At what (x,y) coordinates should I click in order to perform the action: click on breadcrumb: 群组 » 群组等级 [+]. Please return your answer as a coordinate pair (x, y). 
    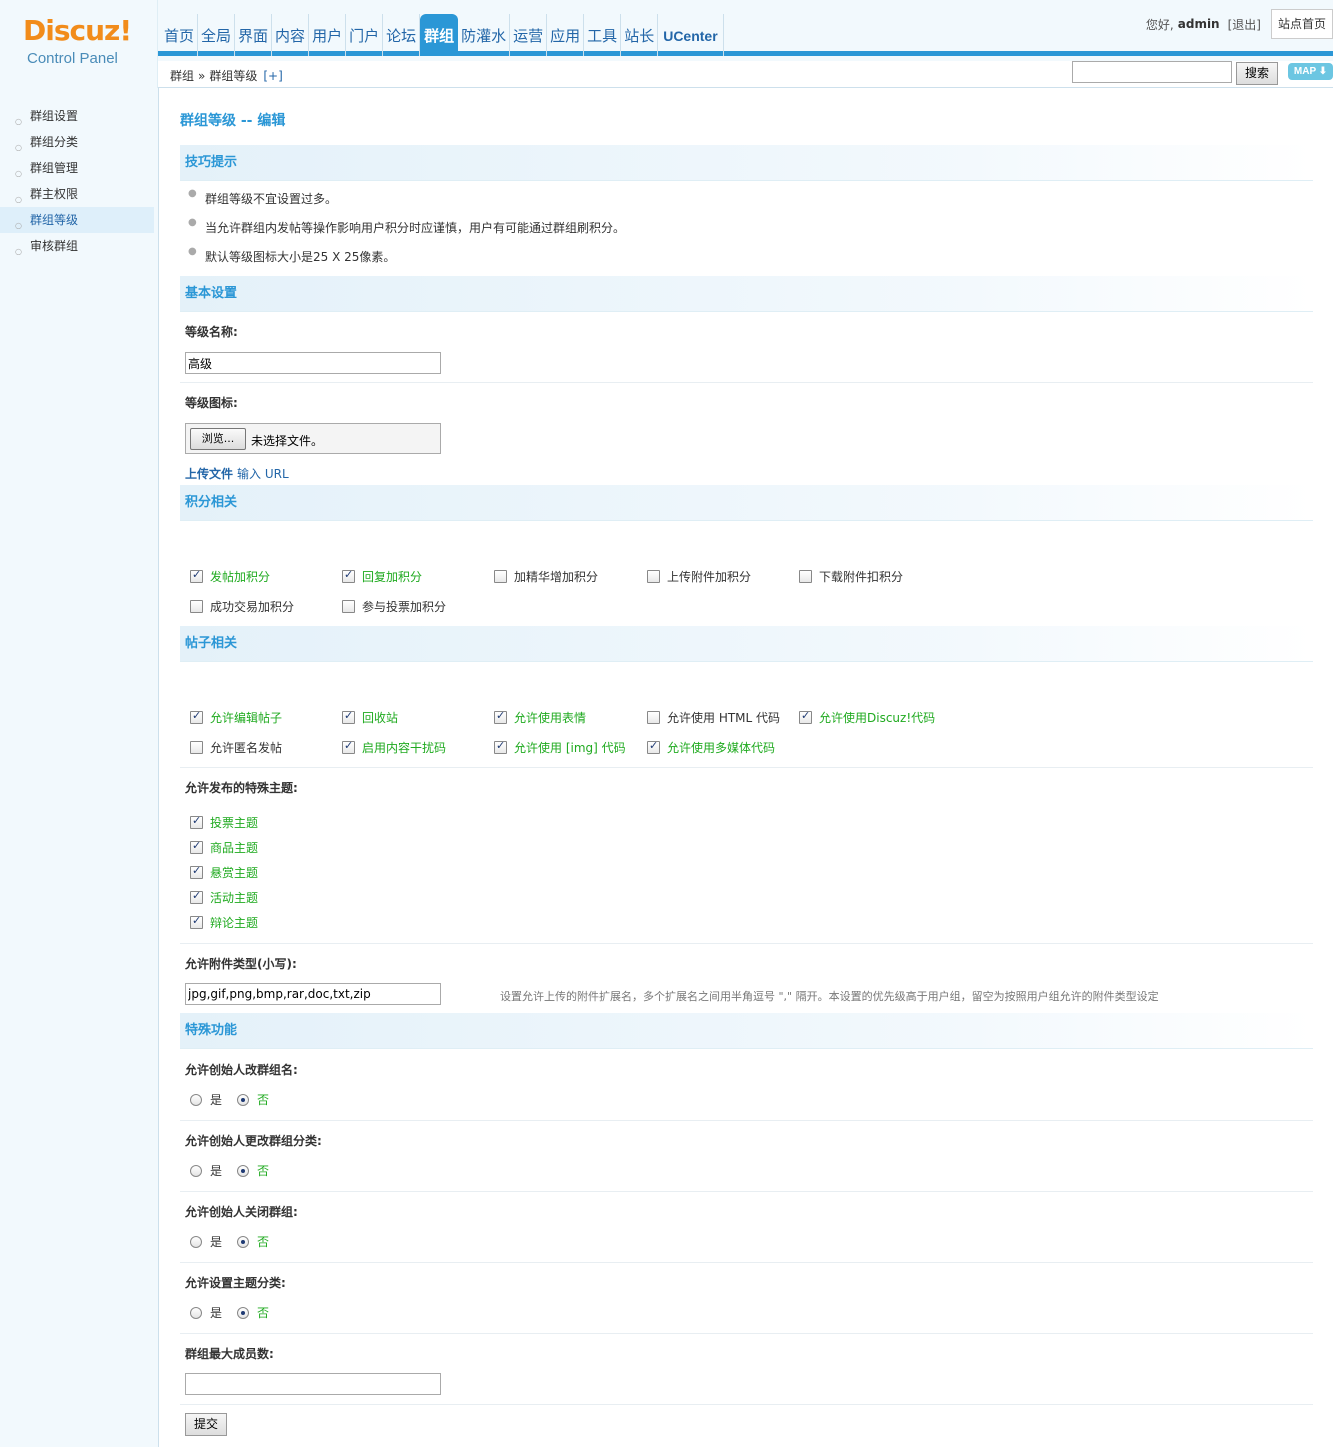
    Looking at the image, I should click on (226, 75).